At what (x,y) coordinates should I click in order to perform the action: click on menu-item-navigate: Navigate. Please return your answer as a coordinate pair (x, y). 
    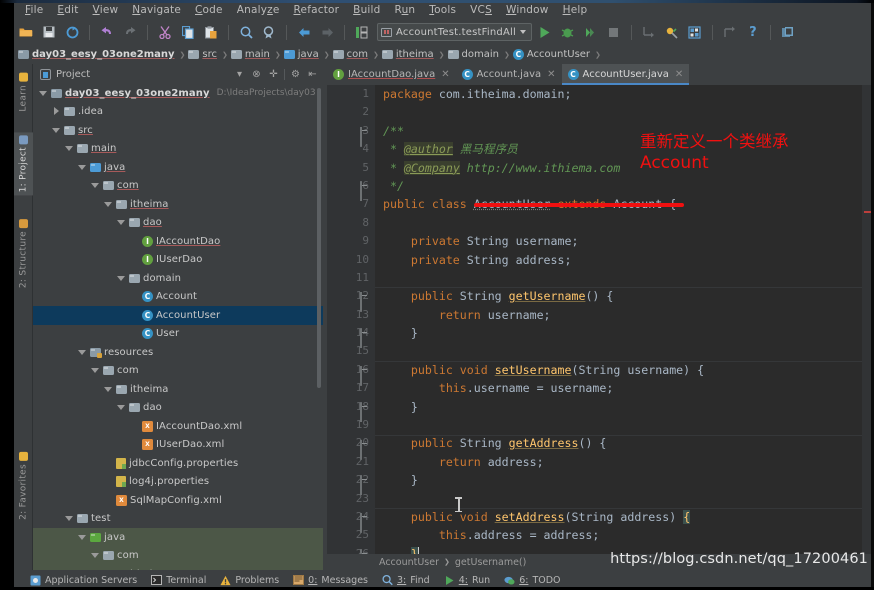
    Looking at the image, I should click on (156, 10).